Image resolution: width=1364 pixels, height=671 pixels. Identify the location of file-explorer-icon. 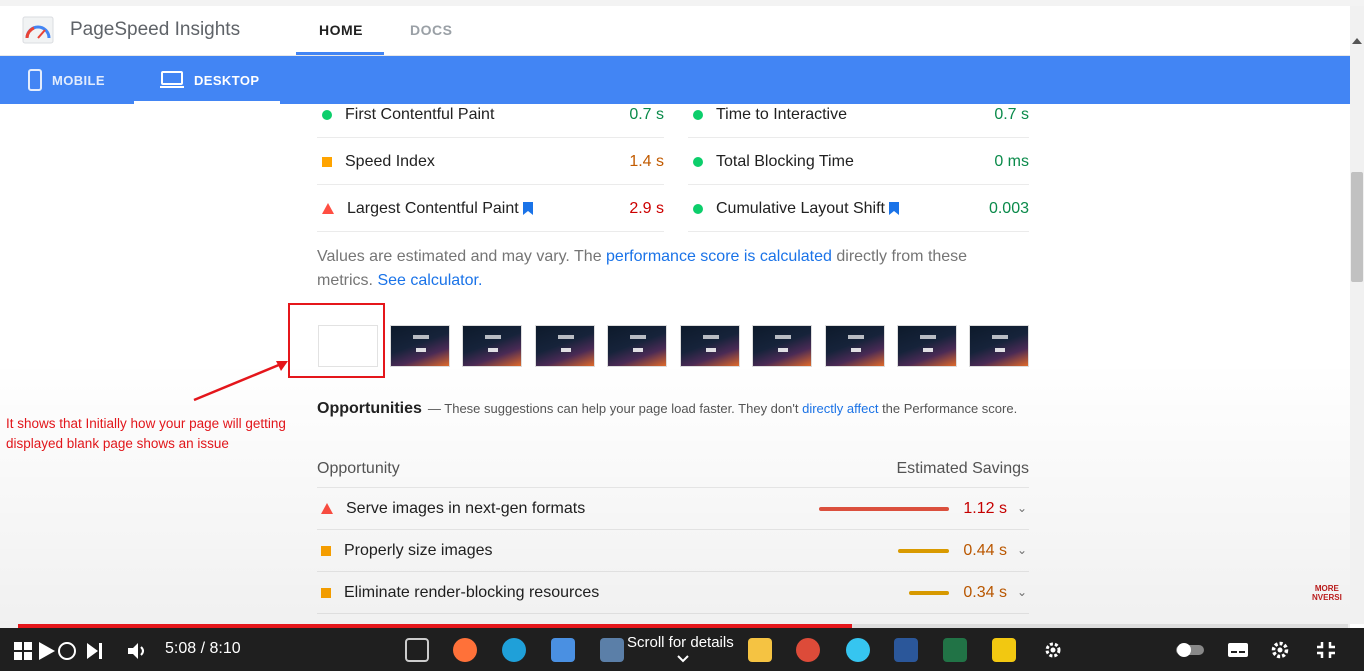
(760, 650).